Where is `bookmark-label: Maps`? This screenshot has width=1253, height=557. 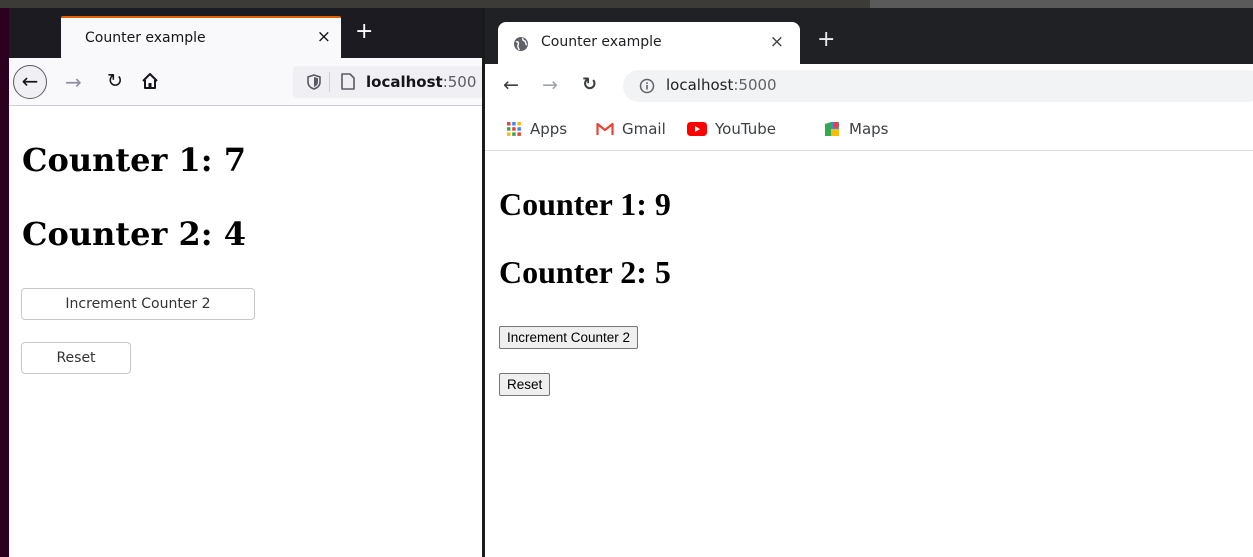 bookmark-label: Maps is located at coordinates (869, 129).